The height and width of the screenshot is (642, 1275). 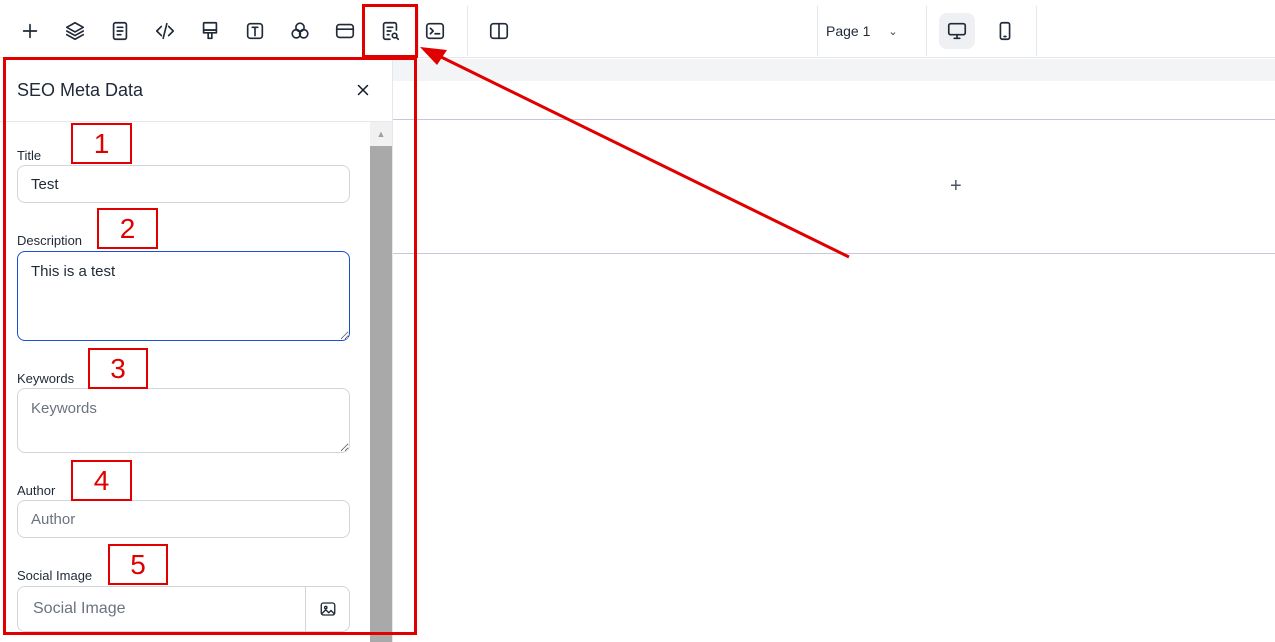 What do you see at coordinates (138, 564) in the screenshot?
I see `annotation-number-5: 5` at bounding box center [138, 564].